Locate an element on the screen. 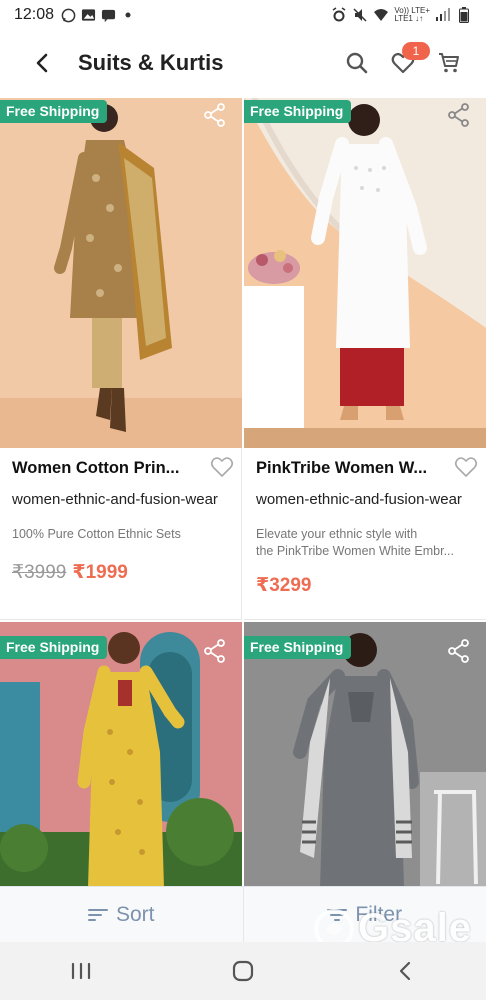 The width and height of the screenshot is (486, 1000). product-price: ₹1999 is located at coordinates (100, 572).